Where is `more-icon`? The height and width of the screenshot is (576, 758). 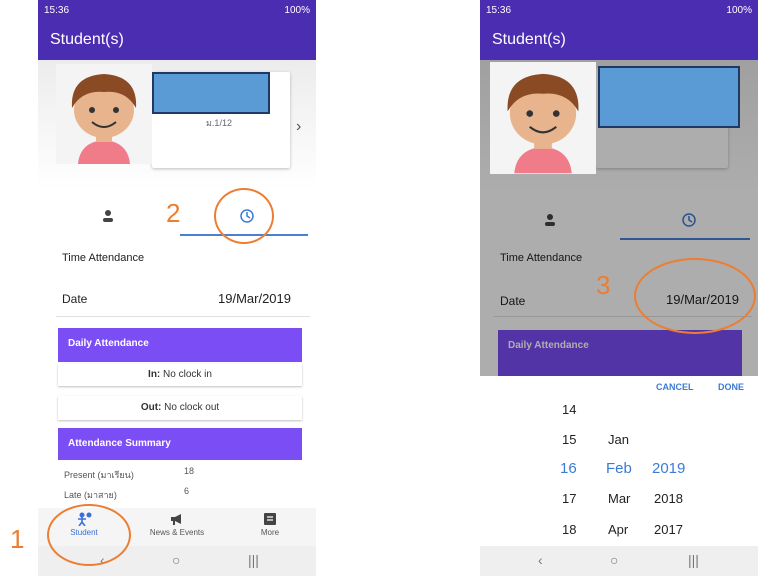
more-icon is located at coordinates (270, 519).